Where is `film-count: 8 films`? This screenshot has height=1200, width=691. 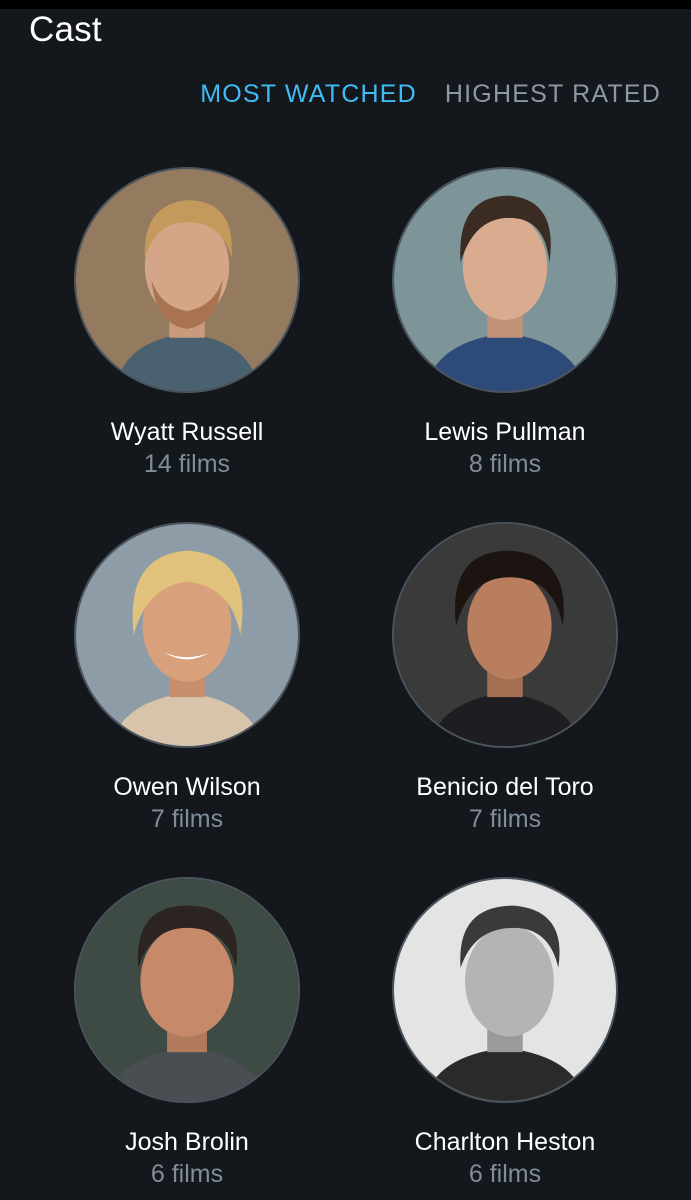 film-count: 8 films is located at coordinates (505, 464).